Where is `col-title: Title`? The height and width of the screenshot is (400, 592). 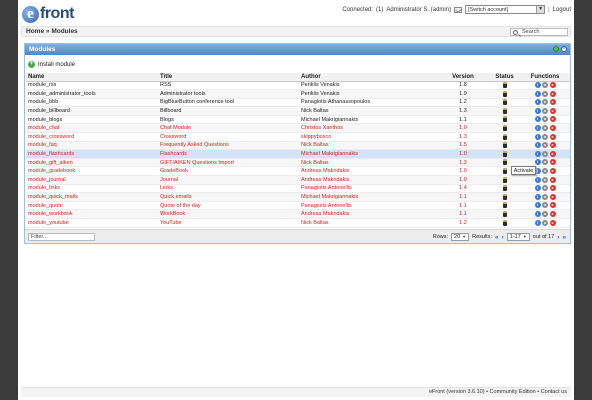
col-title: Title is located at coordinates (228, 77).